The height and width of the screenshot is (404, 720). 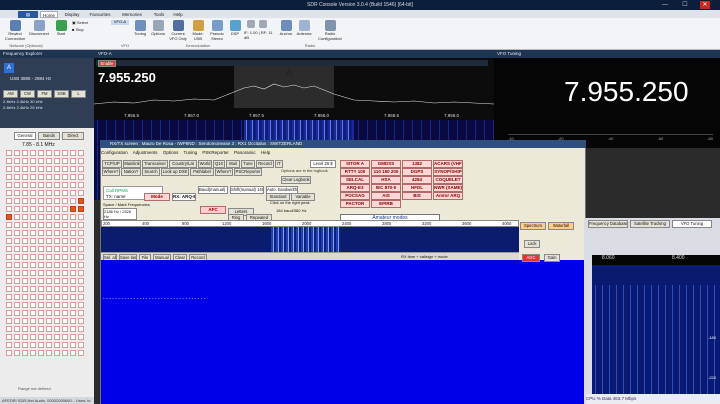 What do you see at coordinates (323, 164) in the screenshot?
I see `level-control: Level 26 $` at bounding box center [323, 164].